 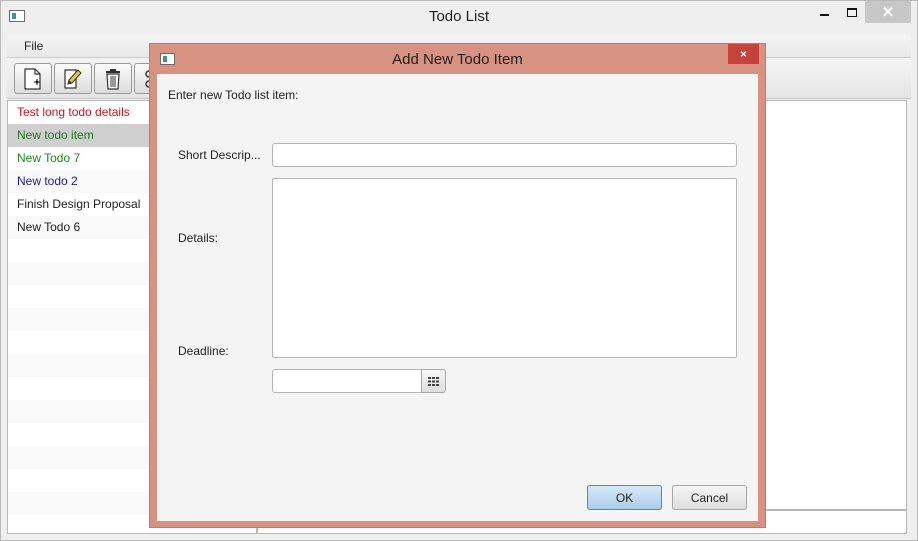 I want to click on minimize-icon, so click(x=824, y=15).